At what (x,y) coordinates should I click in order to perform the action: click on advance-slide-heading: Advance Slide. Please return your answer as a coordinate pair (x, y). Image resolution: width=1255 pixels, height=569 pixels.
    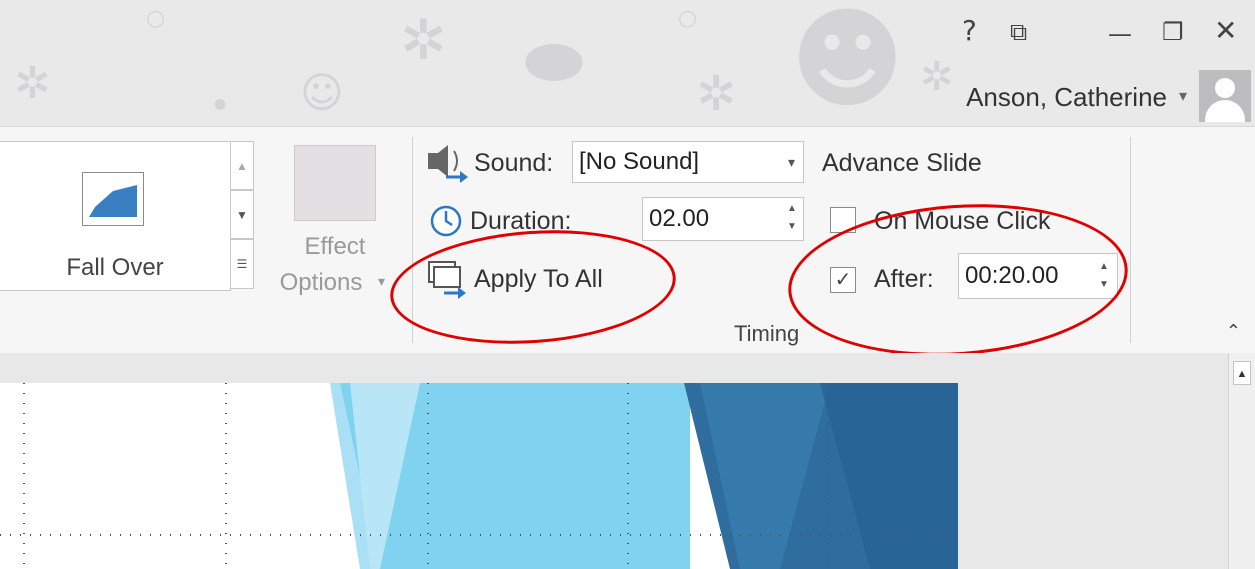
    Looking at the image, I should click on (902, 163).